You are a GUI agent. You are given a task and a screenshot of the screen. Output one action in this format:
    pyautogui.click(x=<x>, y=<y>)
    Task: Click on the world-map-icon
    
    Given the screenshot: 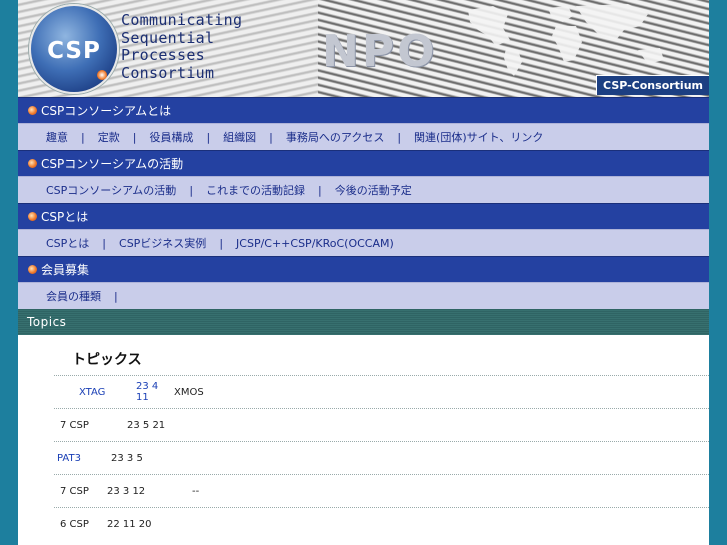 What is the action you would take?
    pyautogui.click(x=566, y=40)
    